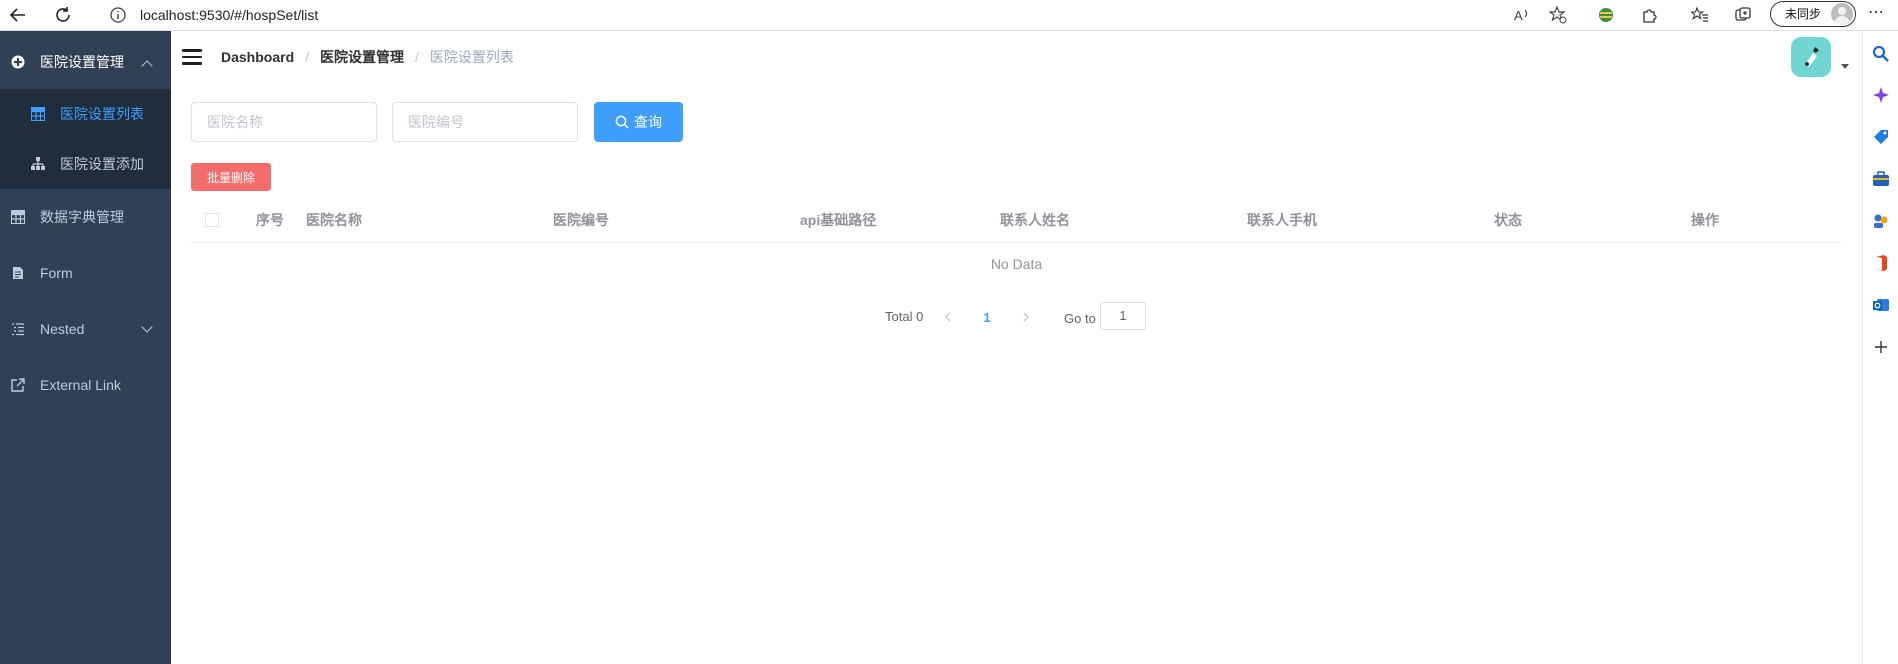 The image size is (1898, 664). What do you see at coordinates (581, 220) in the screenshot?
I see `column-header-hoscode: 医院编号` at bounding box center [581, 220].